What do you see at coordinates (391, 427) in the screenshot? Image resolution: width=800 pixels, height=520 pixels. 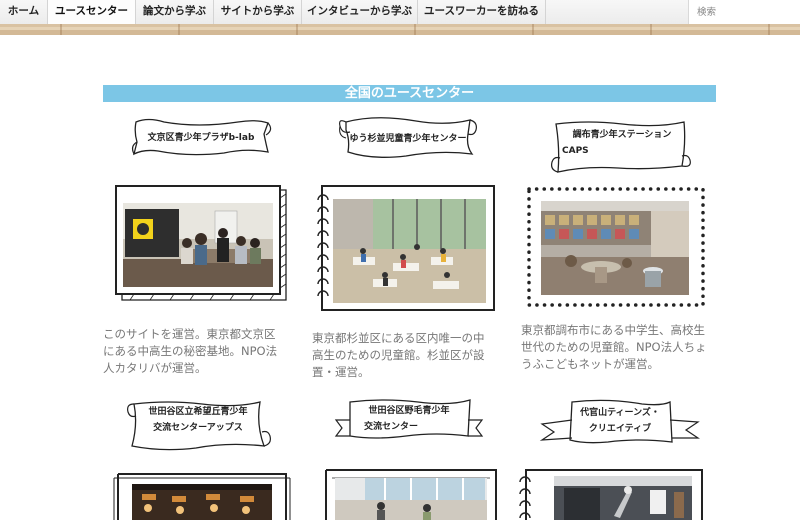 I see `center-name-line2: 交流センター` at bounding box center [391, 427].